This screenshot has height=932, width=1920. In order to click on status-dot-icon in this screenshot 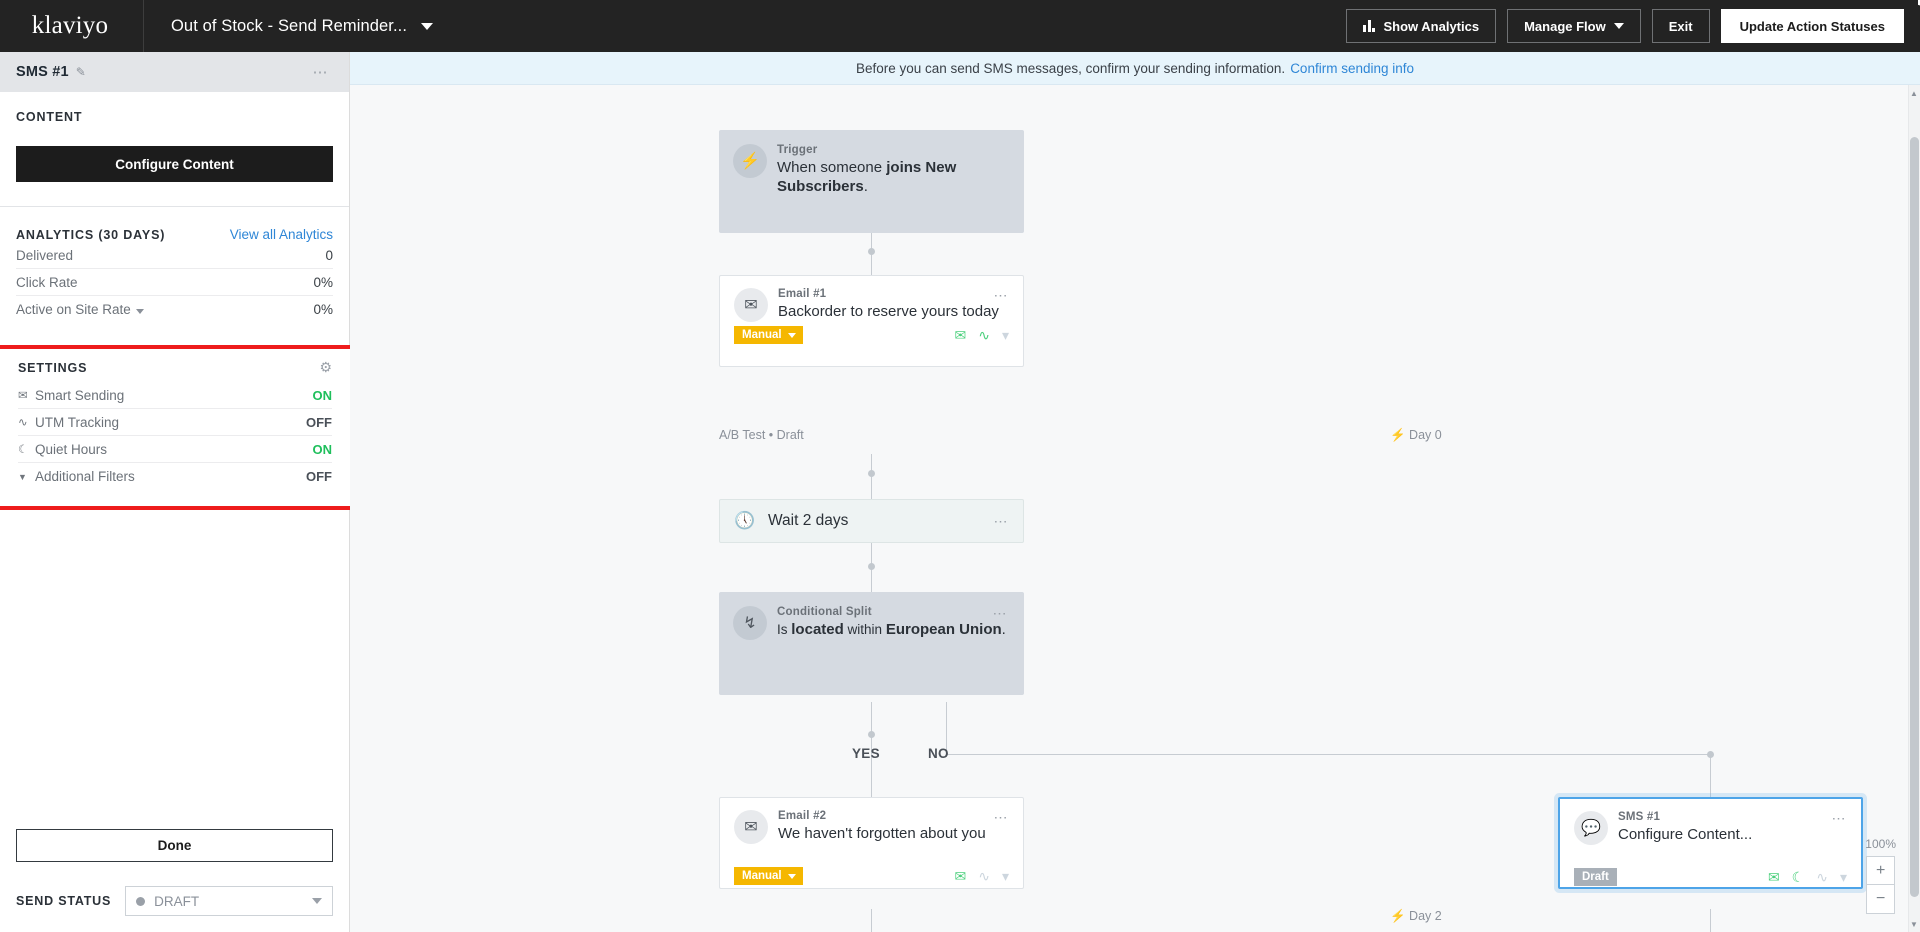, I will do `click(141, 901)`.